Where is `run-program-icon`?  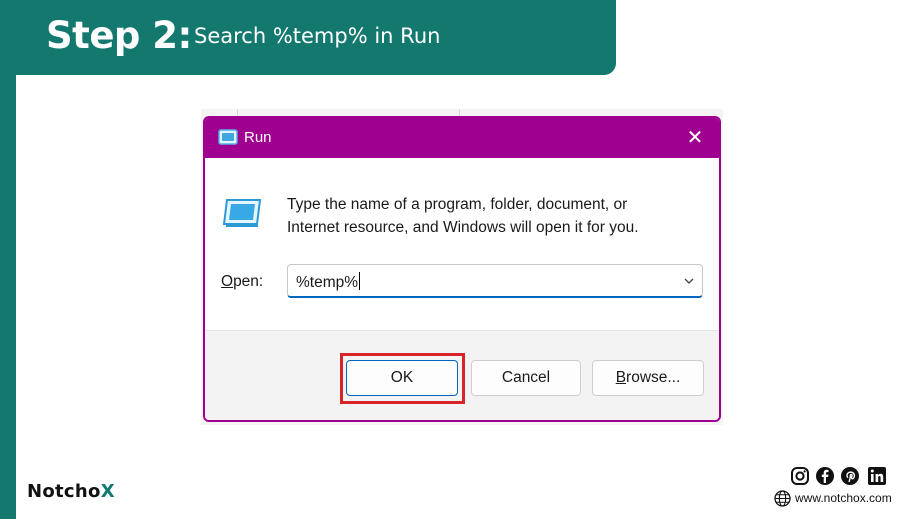 run-program-icon is located at coordinates (242, 213).